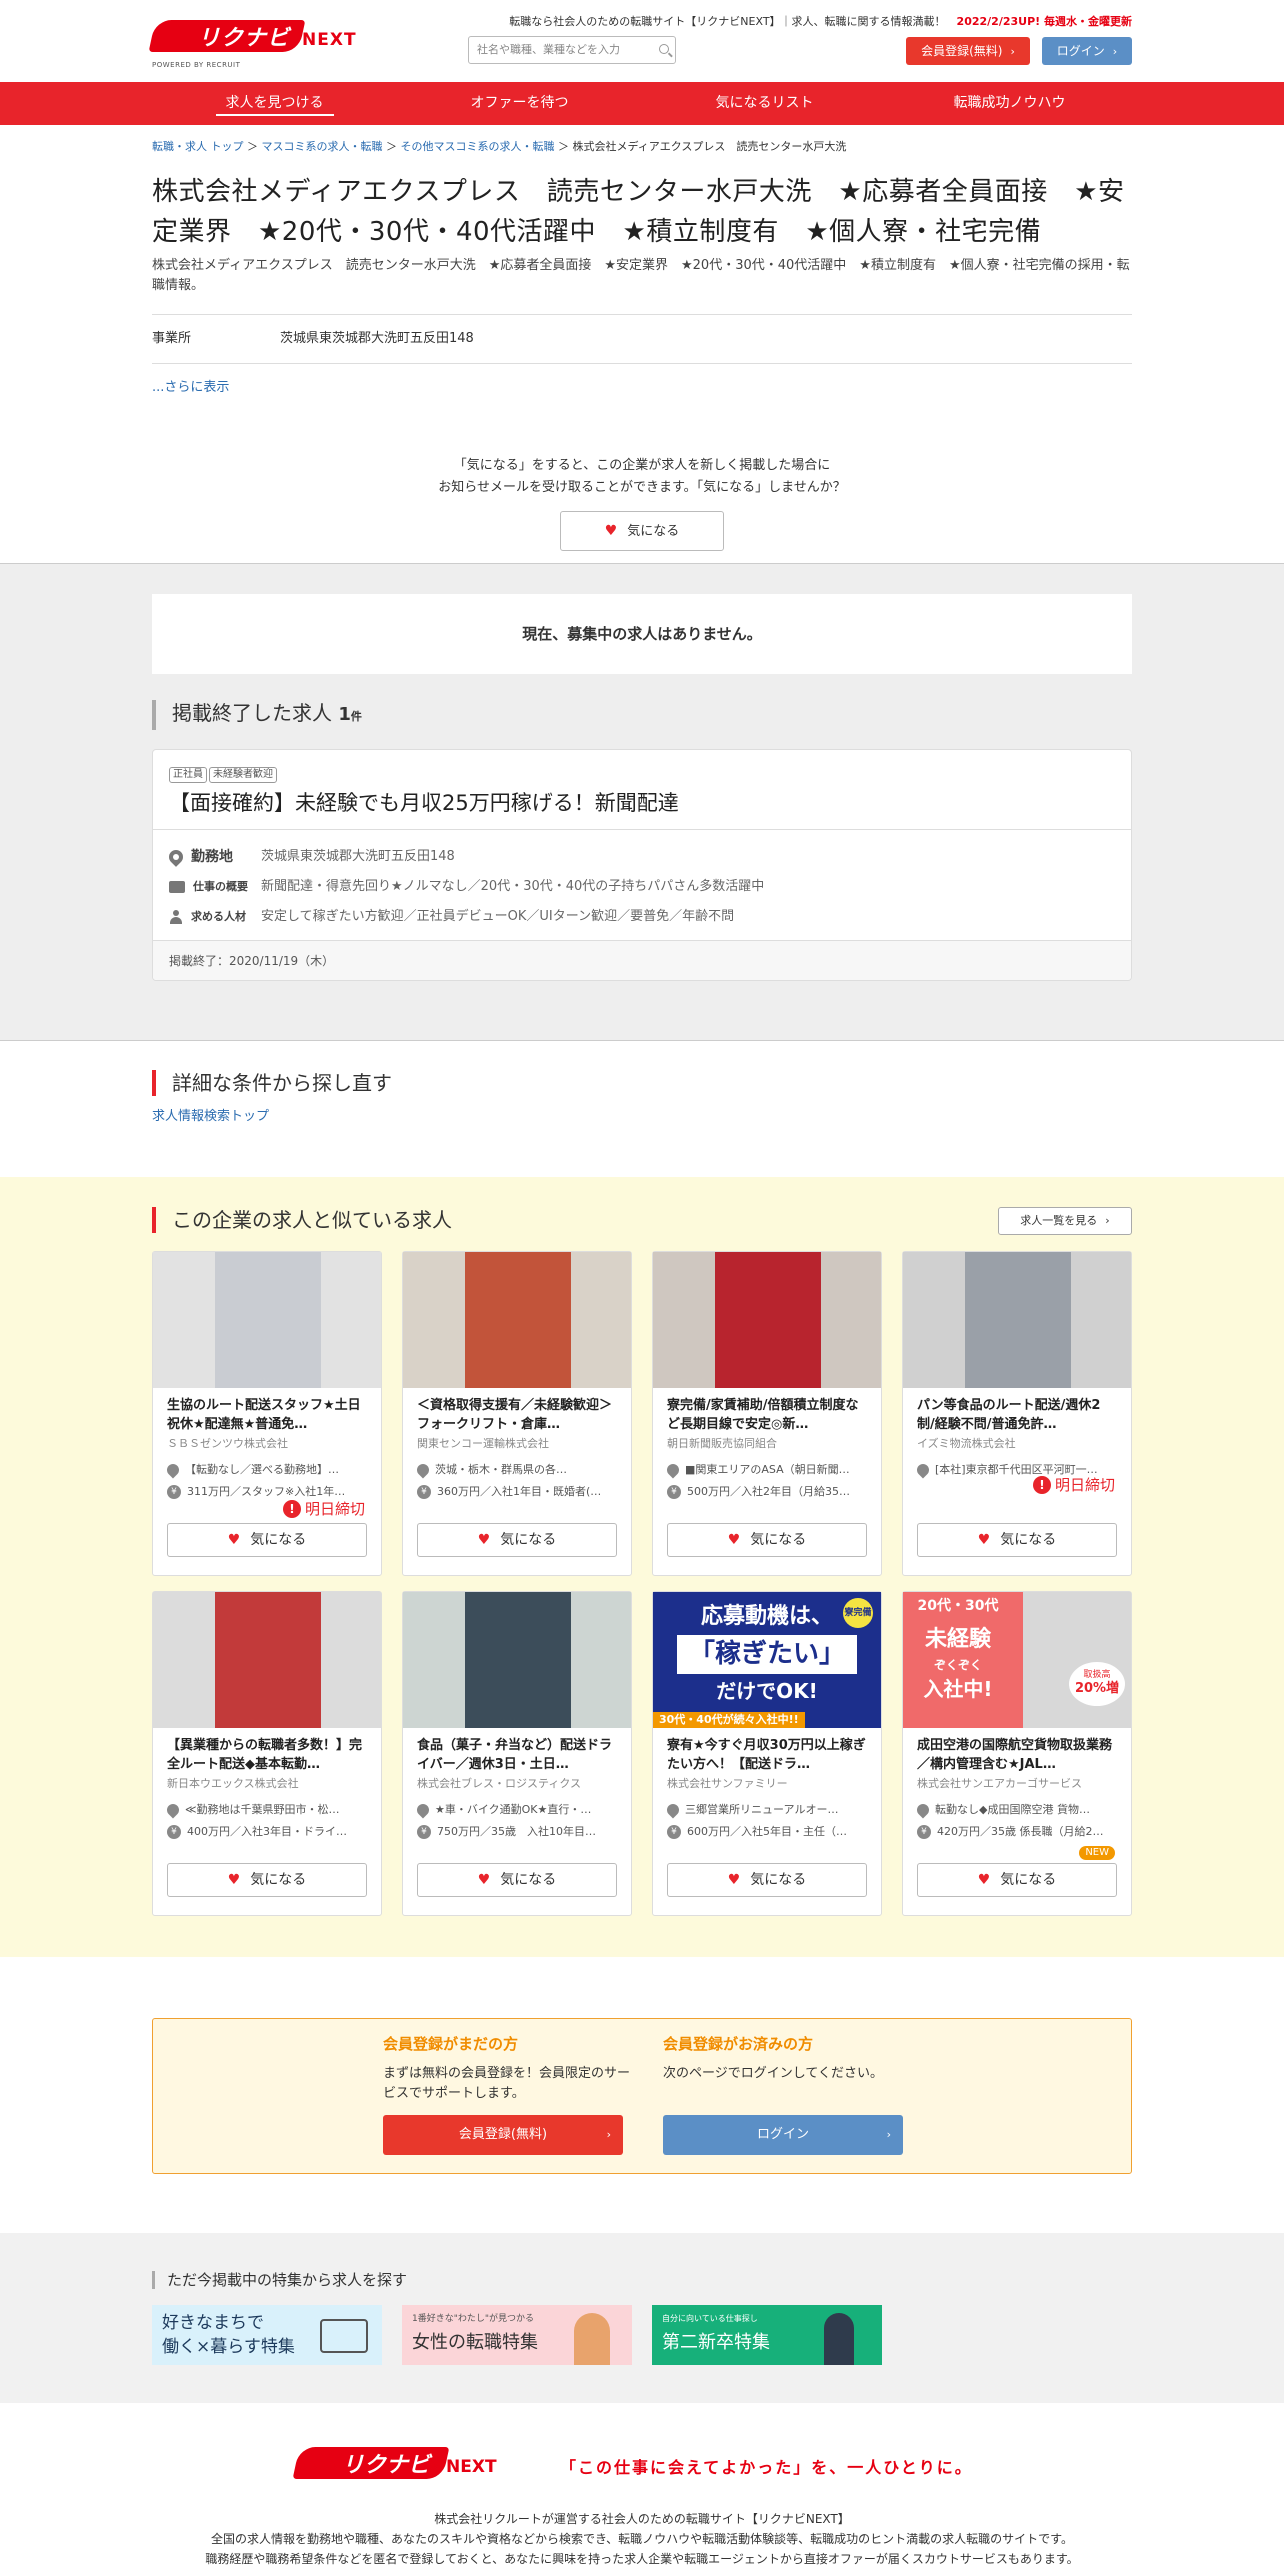 This screenshot has height=2569, width=1284. I want to click on banner-rate: 取扱高 20%増, so click(1097, 1684).